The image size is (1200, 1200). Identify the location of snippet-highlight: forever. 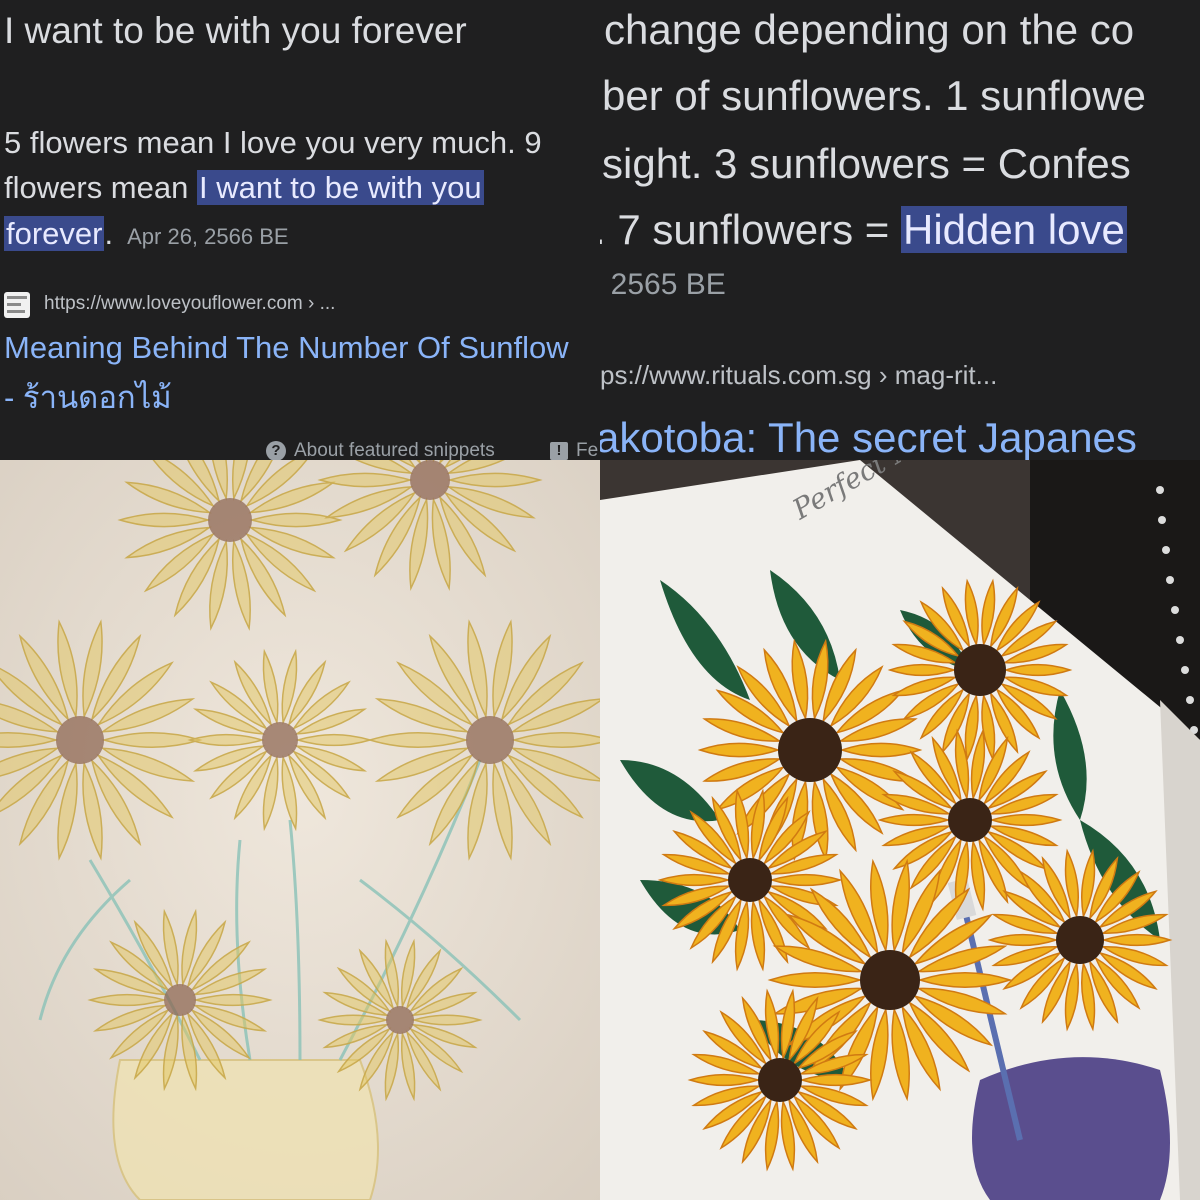
(54, 233).